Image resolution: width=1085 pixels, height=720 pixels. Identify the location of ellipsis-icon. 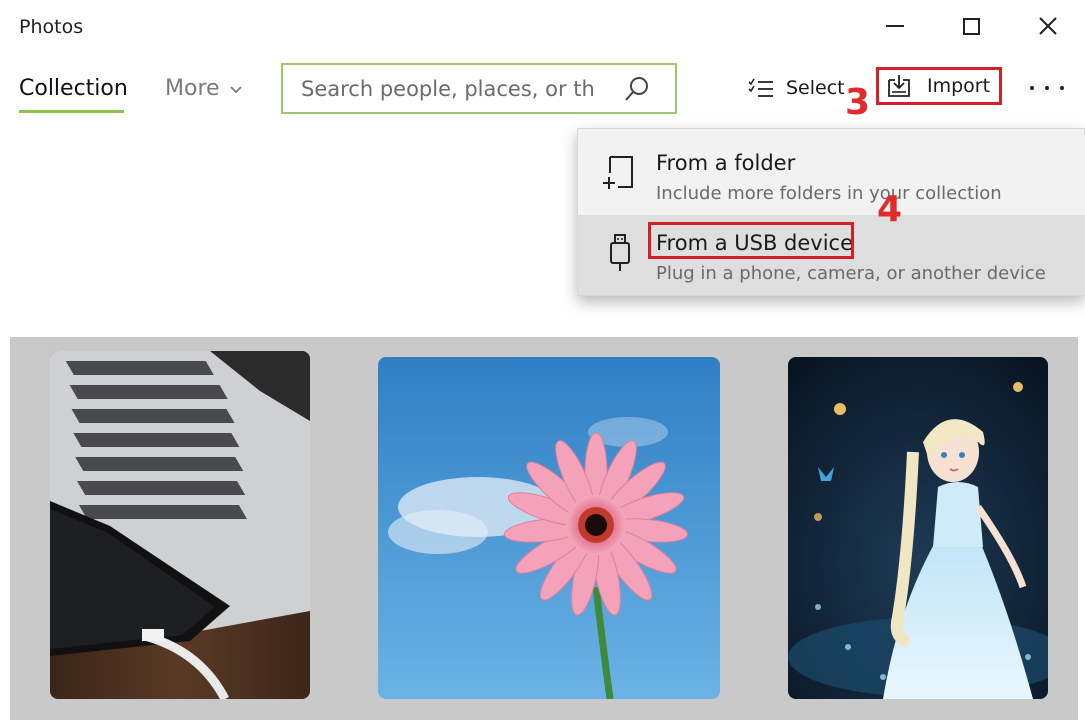
(1032, 88).